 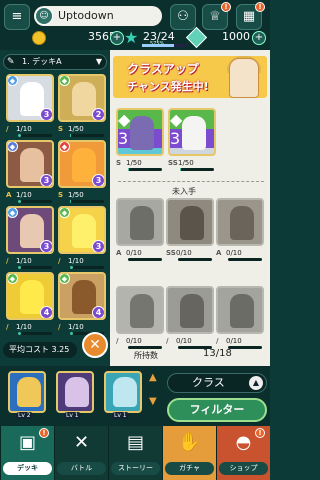 What do you see at coordinates (217, 410) in the screenshot?
I see `filter-button: フィルター` at bounding box center [217, 410].